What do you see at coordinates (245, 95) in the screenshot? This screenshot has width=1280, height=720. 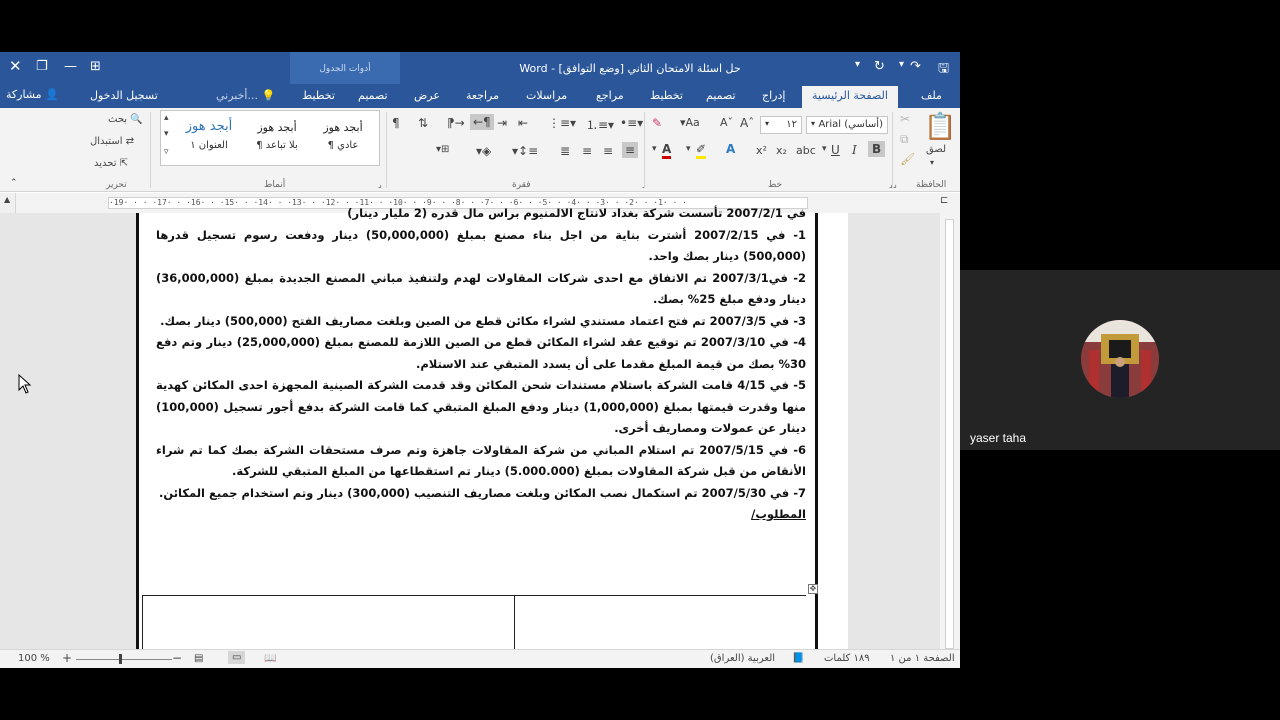 I see `tell-me-box: أخبرني... 💡` at bounding box center [245, 95].